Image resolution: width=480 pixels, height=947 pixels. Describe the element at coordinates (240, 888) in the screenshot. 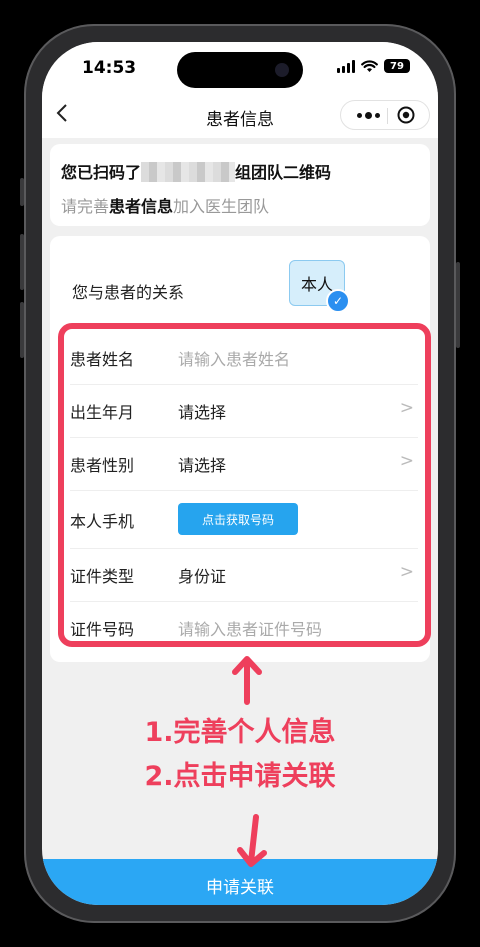

I see `submit-label: 申请关联` at that location.